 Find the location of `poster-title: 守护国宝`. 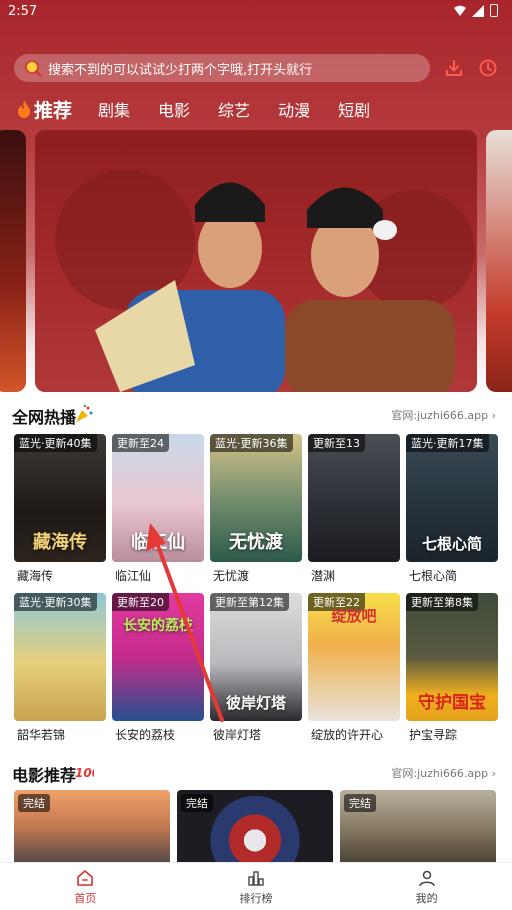

poster-title: 守护国宝 is located at coordinates (452, 703).